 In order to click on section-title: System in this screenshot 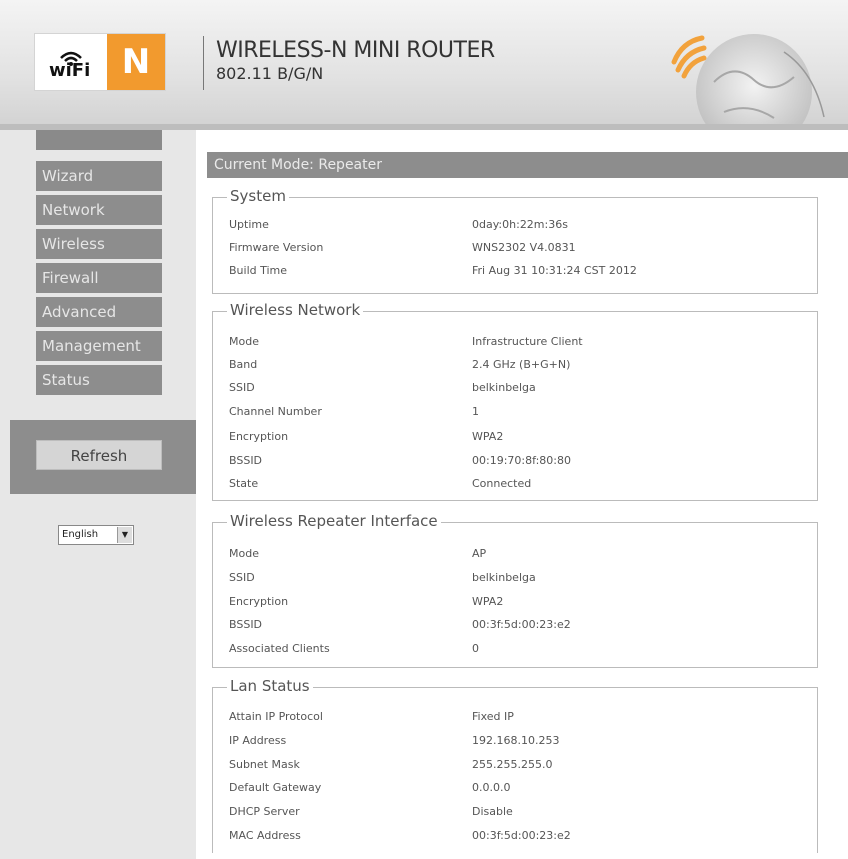, I will do `click(258, 196)`.